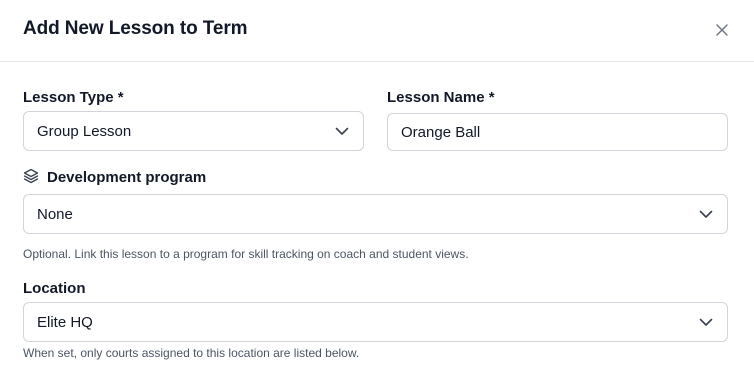  Describe the element at coordinates (65, 322) in the screenshot. I see `location-value: Elite HQ` at that location.